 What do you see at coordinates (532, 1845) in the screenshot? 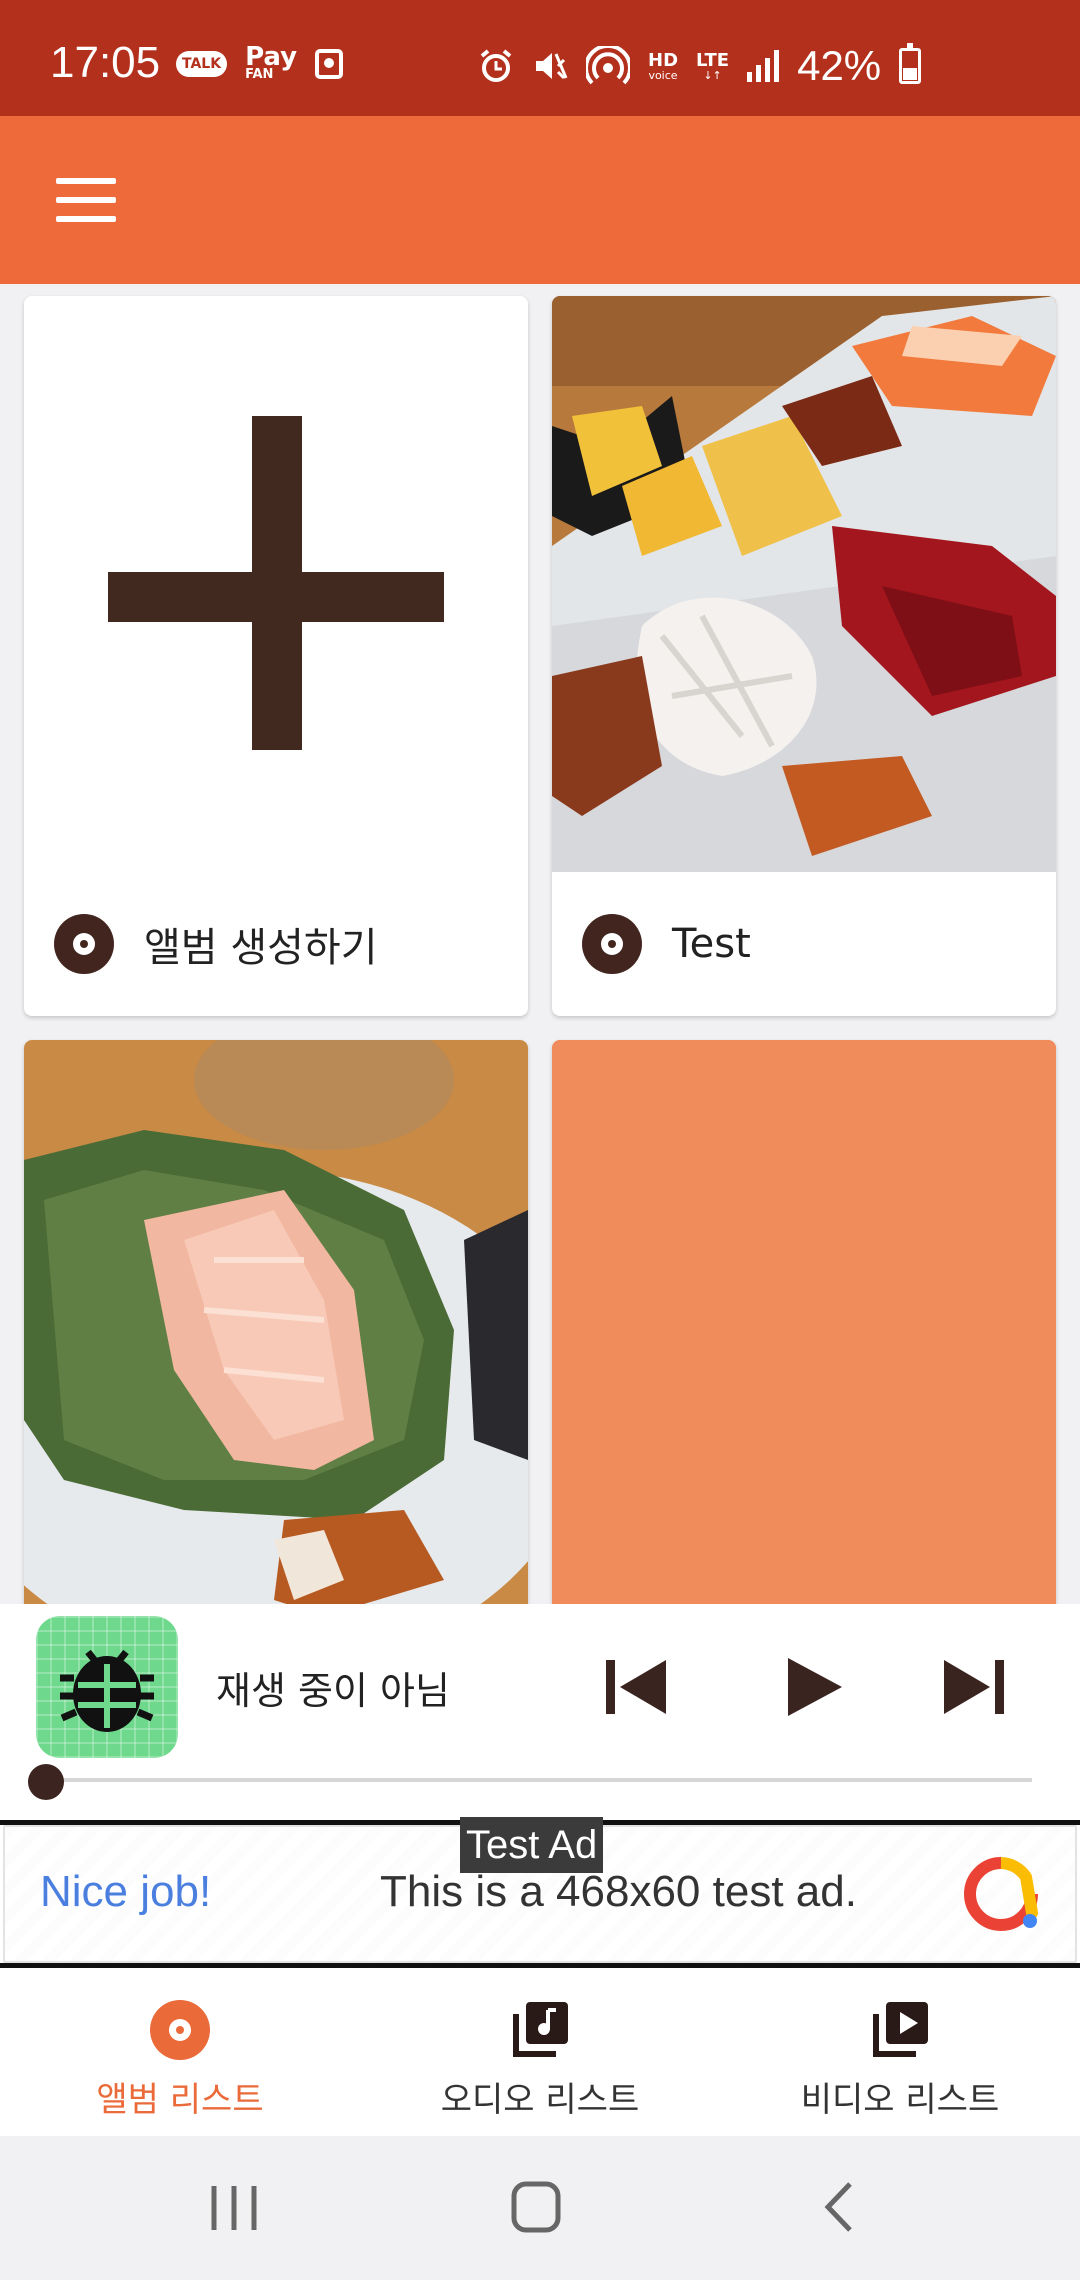
I see `ad-tag: Test Ad` at bounding box center [532, 1845].